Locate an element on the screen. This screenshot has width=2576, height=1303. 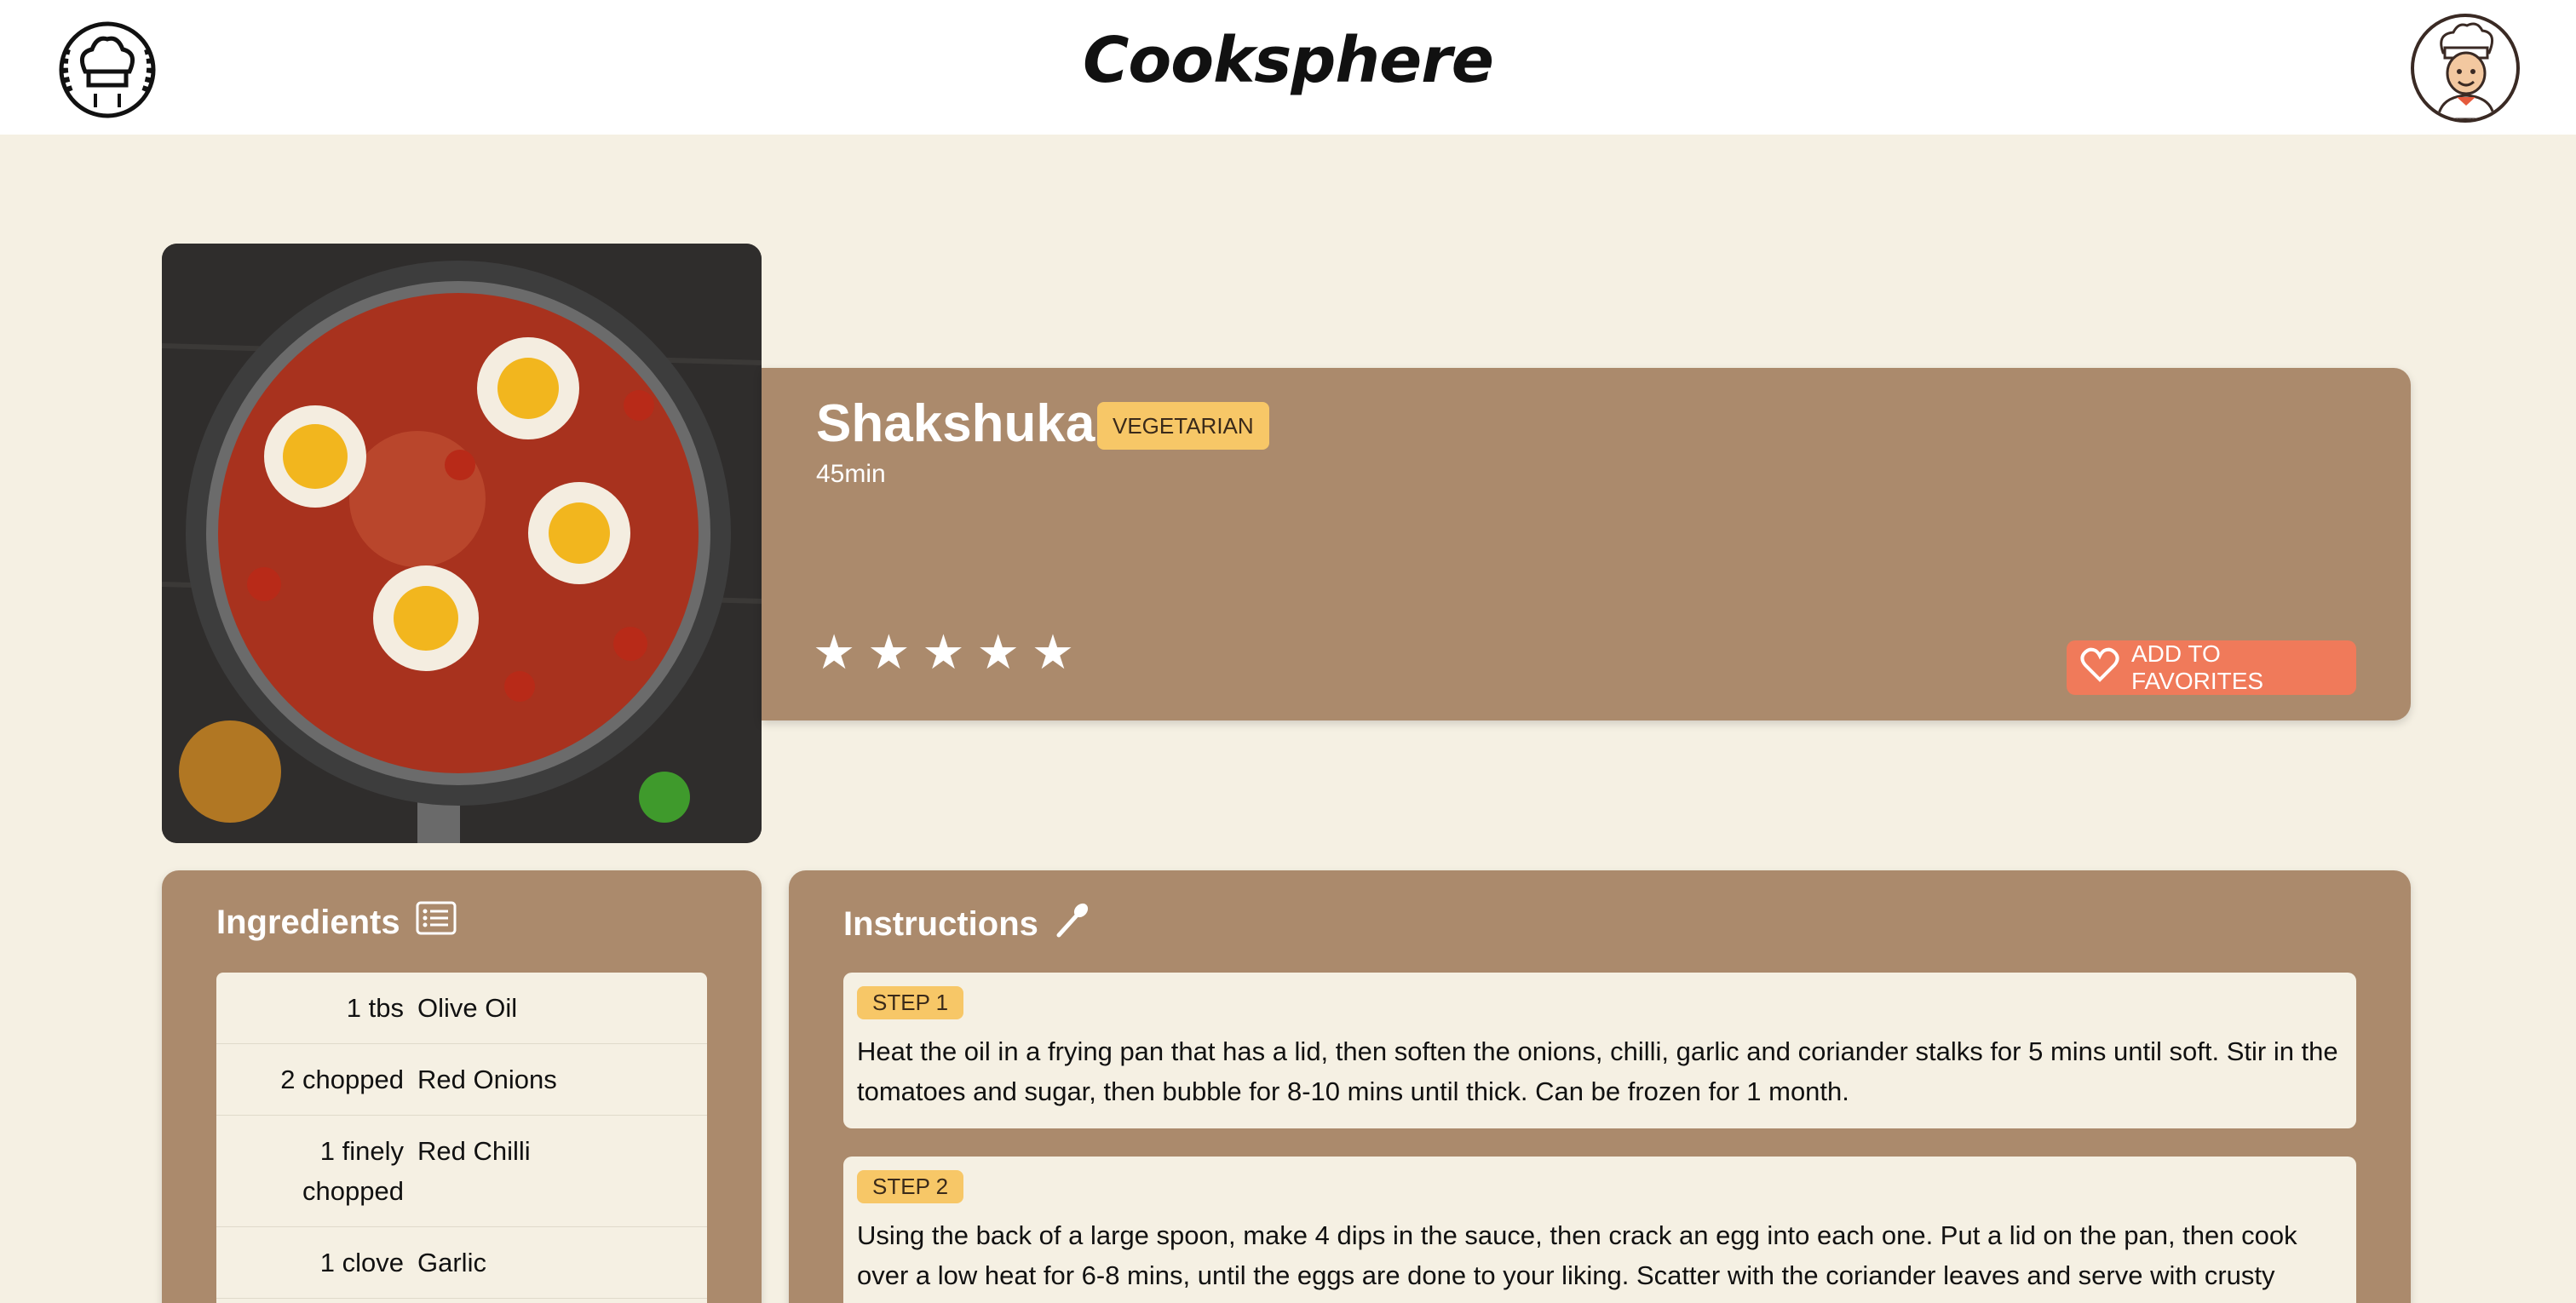
spoon-icon is located at coordinates (1073, 924).